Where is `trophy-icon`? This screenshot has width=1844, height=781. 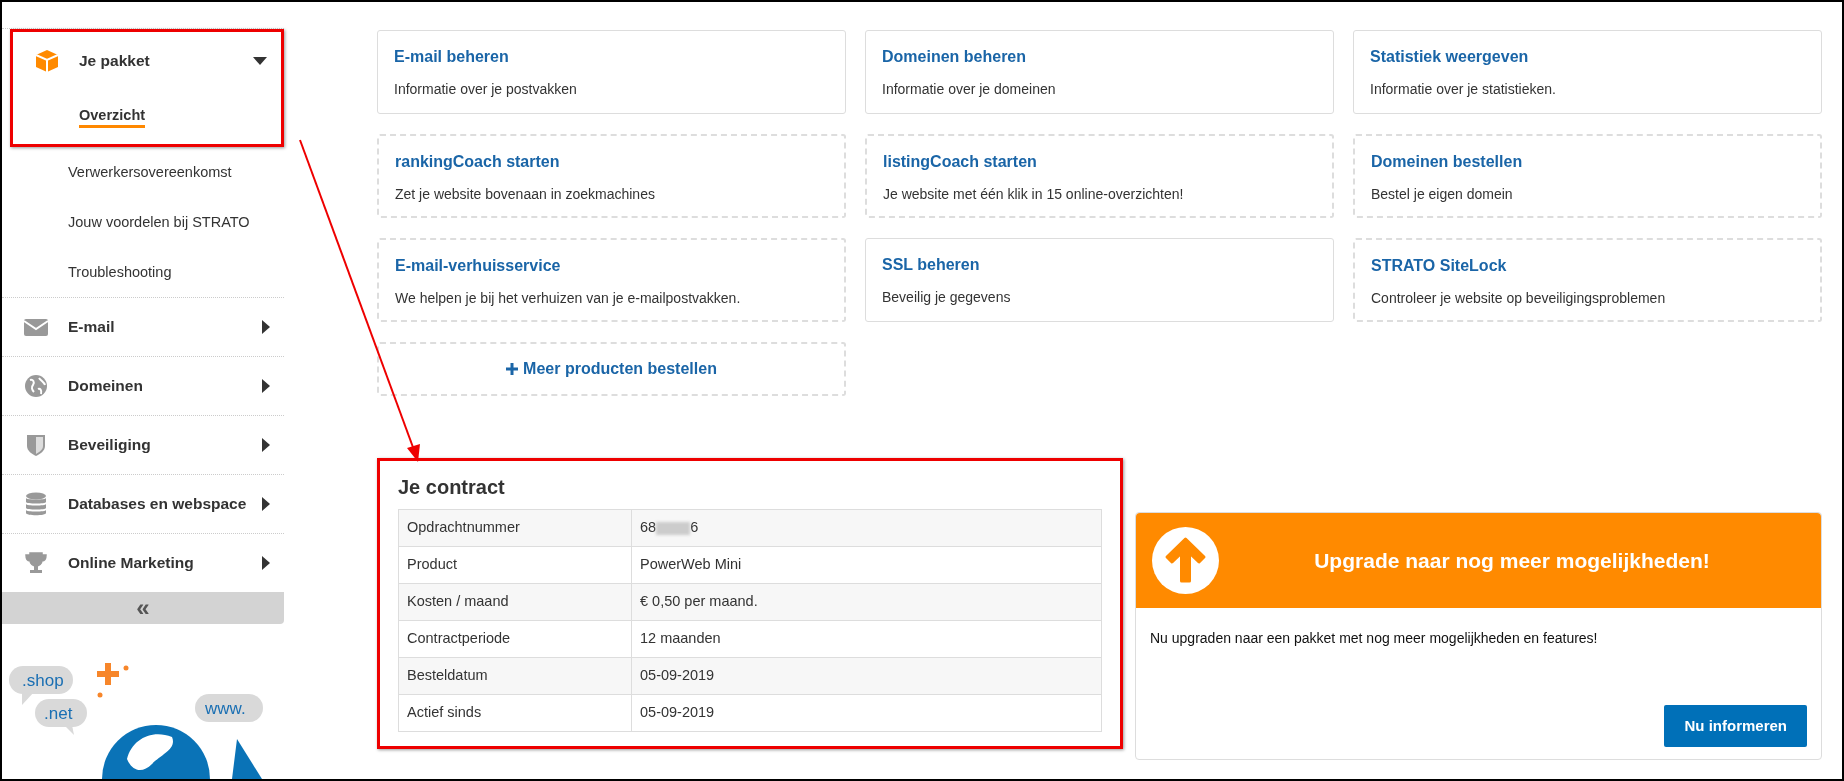
trophy-icon is located at coordinates (36, 563).